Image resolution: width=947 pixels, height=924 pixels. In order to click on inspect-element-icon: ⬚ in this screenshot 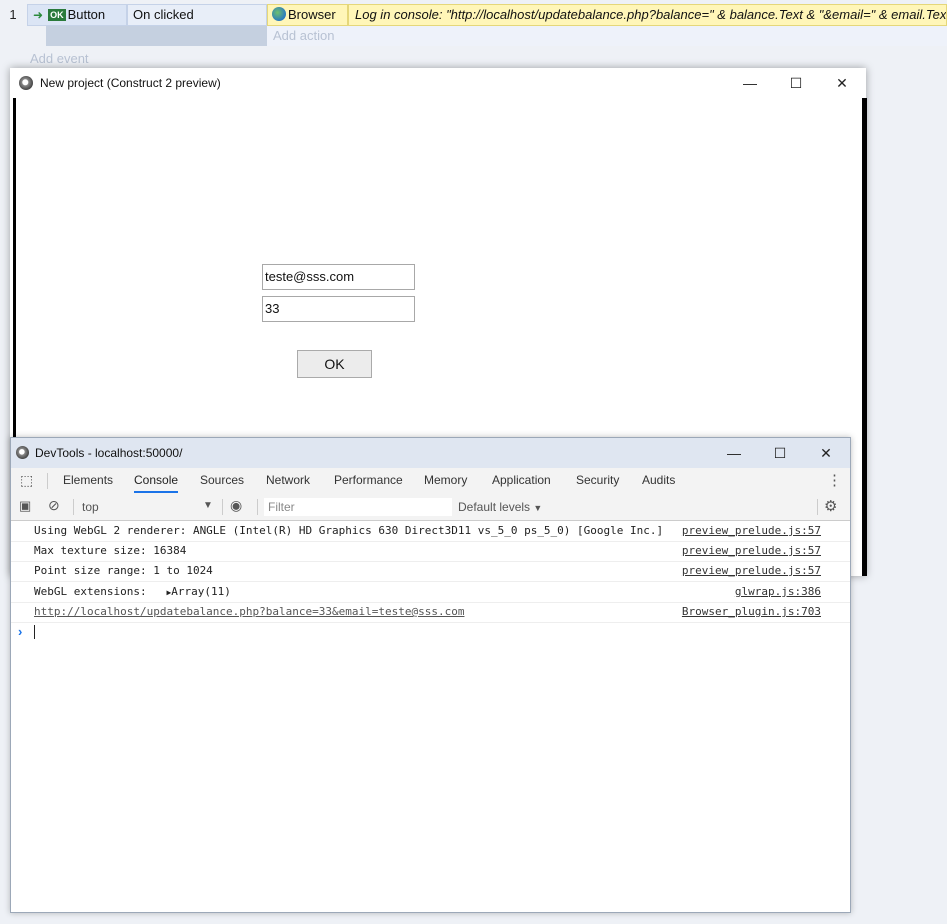, I will do `click(26, 480)`.